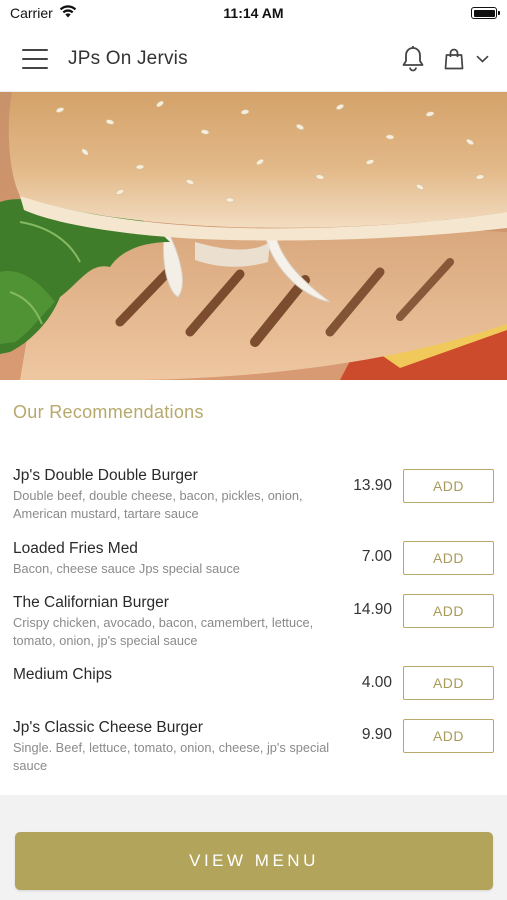 This screenshot has height=900, width=507. I want to click on item-text: Medium Chips, so click(178, 675).